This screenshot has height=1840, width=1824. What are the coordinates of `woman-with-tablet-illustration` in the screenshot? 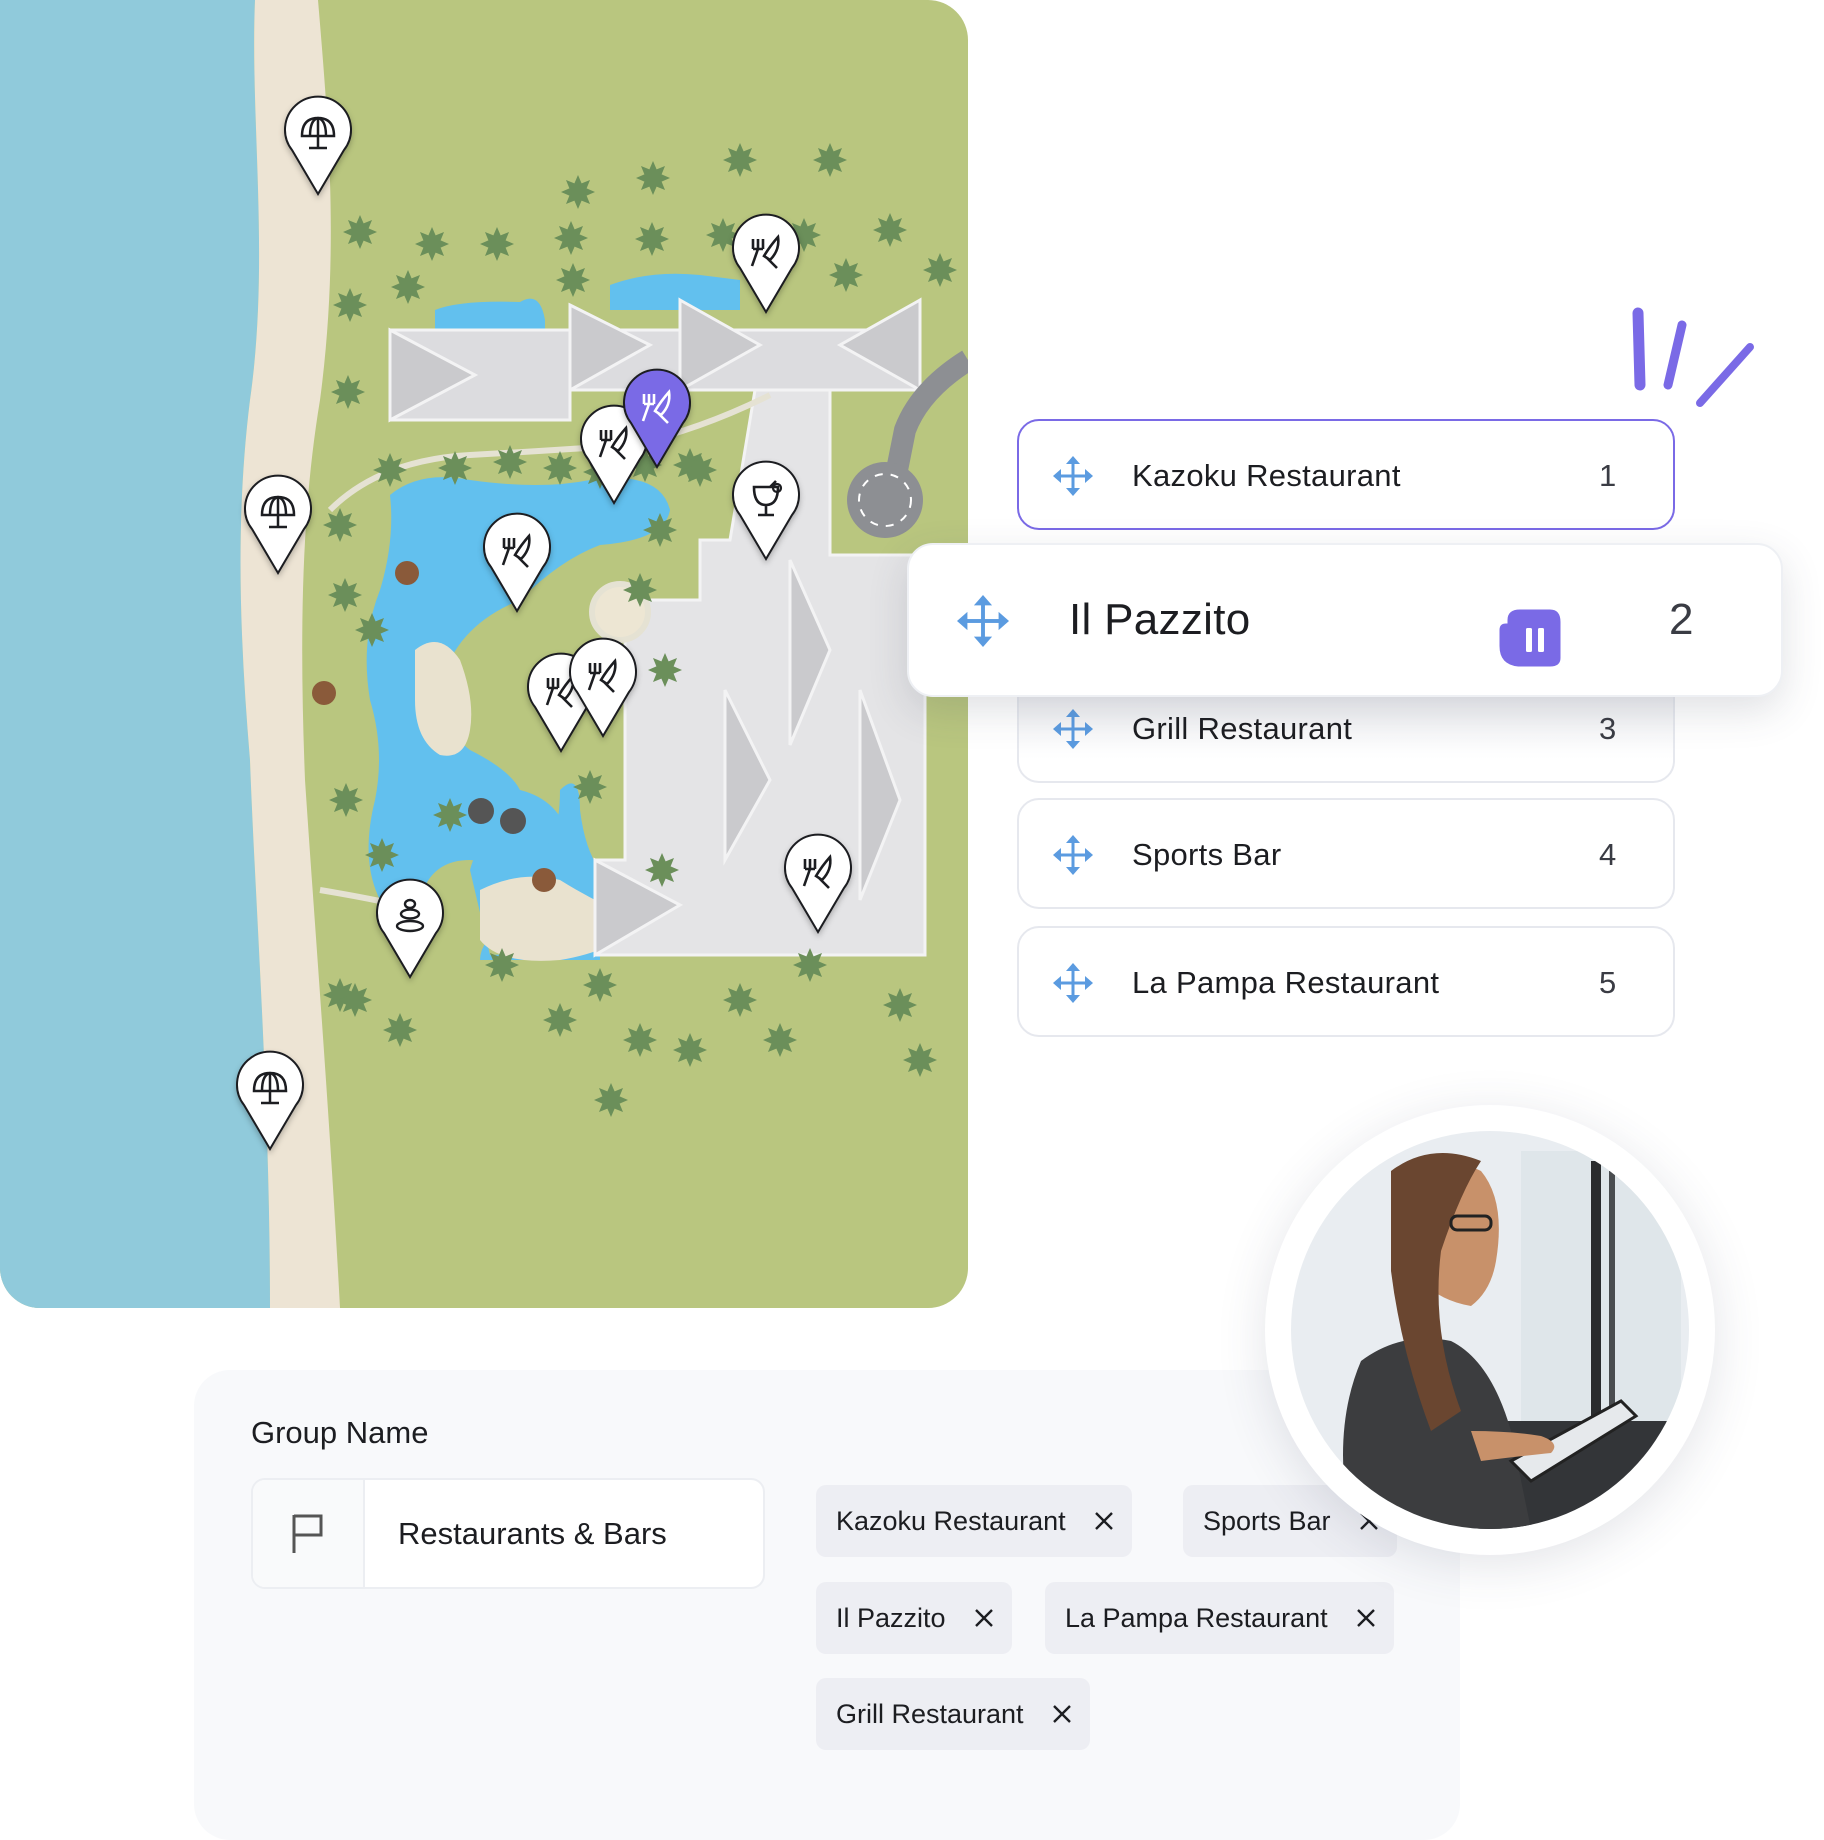 It's located at (1490, 1330).